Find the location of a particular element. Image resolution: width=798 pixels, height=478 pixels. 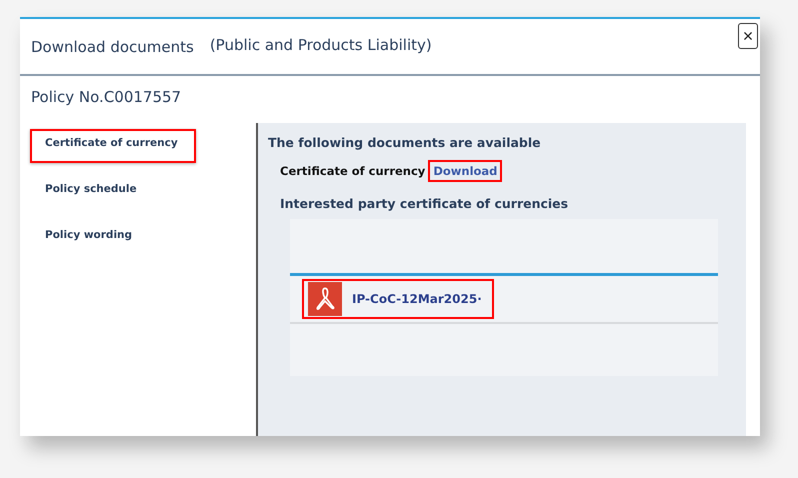

sidebar-item: Policy wording is located at coordinates (113, 238).